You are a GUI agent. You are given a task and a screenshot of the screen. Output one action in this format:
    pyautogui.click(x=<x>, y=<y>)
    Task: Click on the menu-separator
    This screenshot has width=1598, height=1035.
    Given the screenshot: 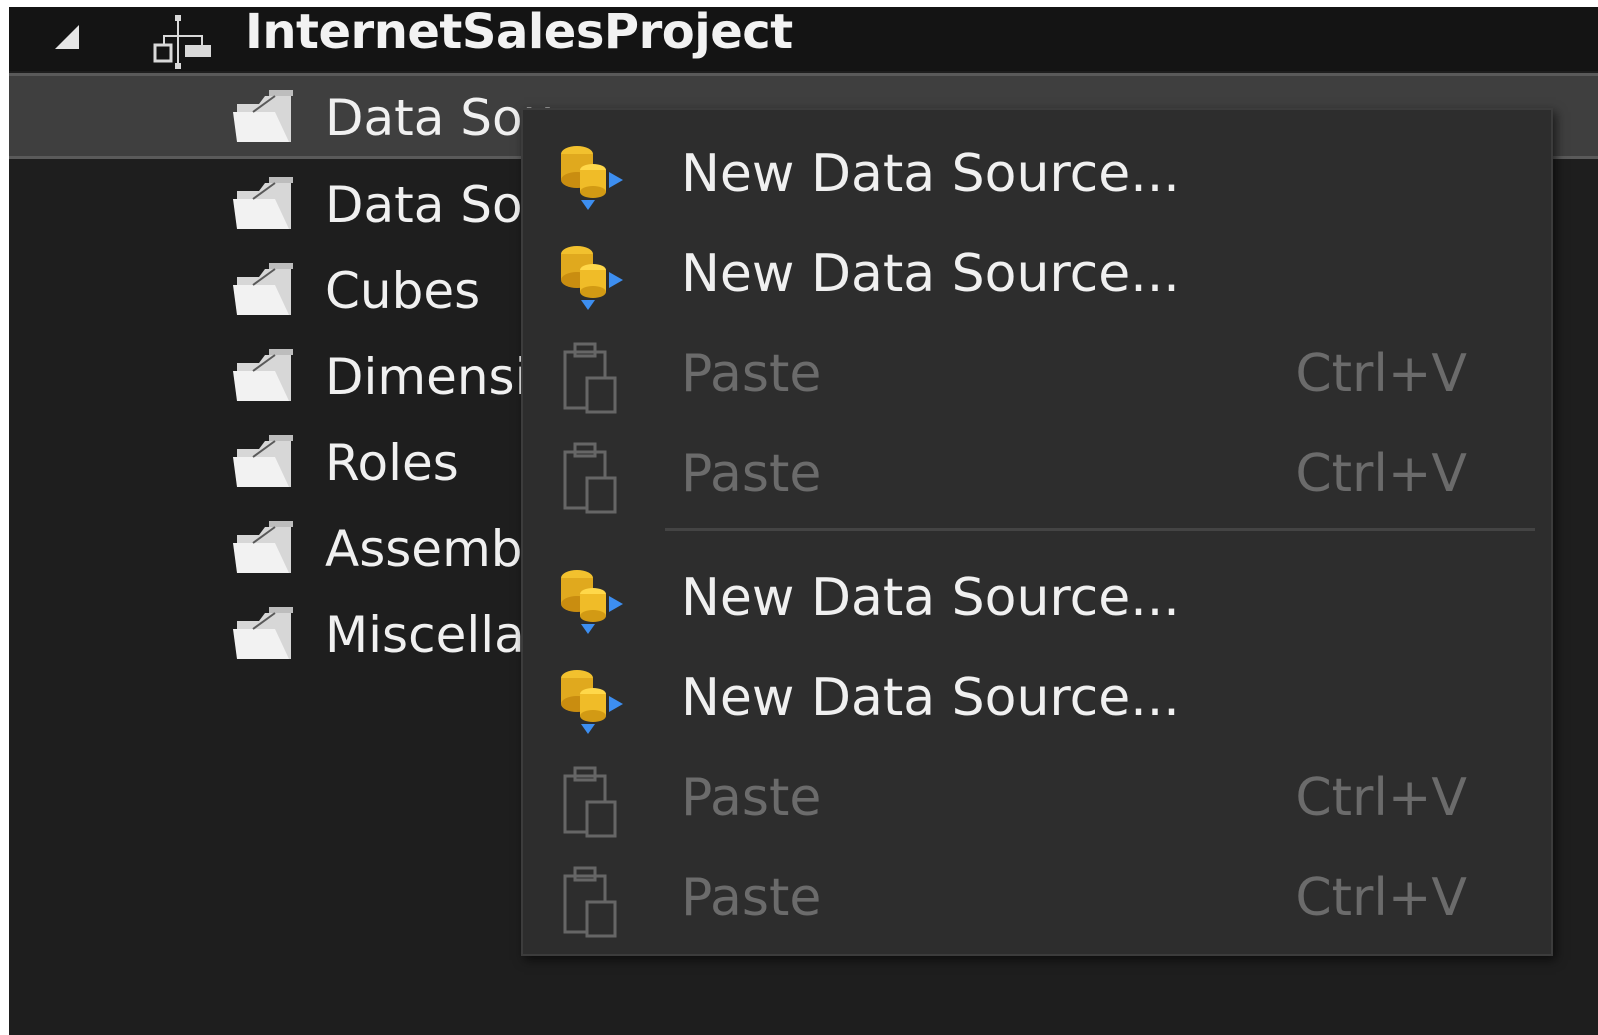 What is the action you would take?
    pyautogui.click(x=1100, y=529)
    